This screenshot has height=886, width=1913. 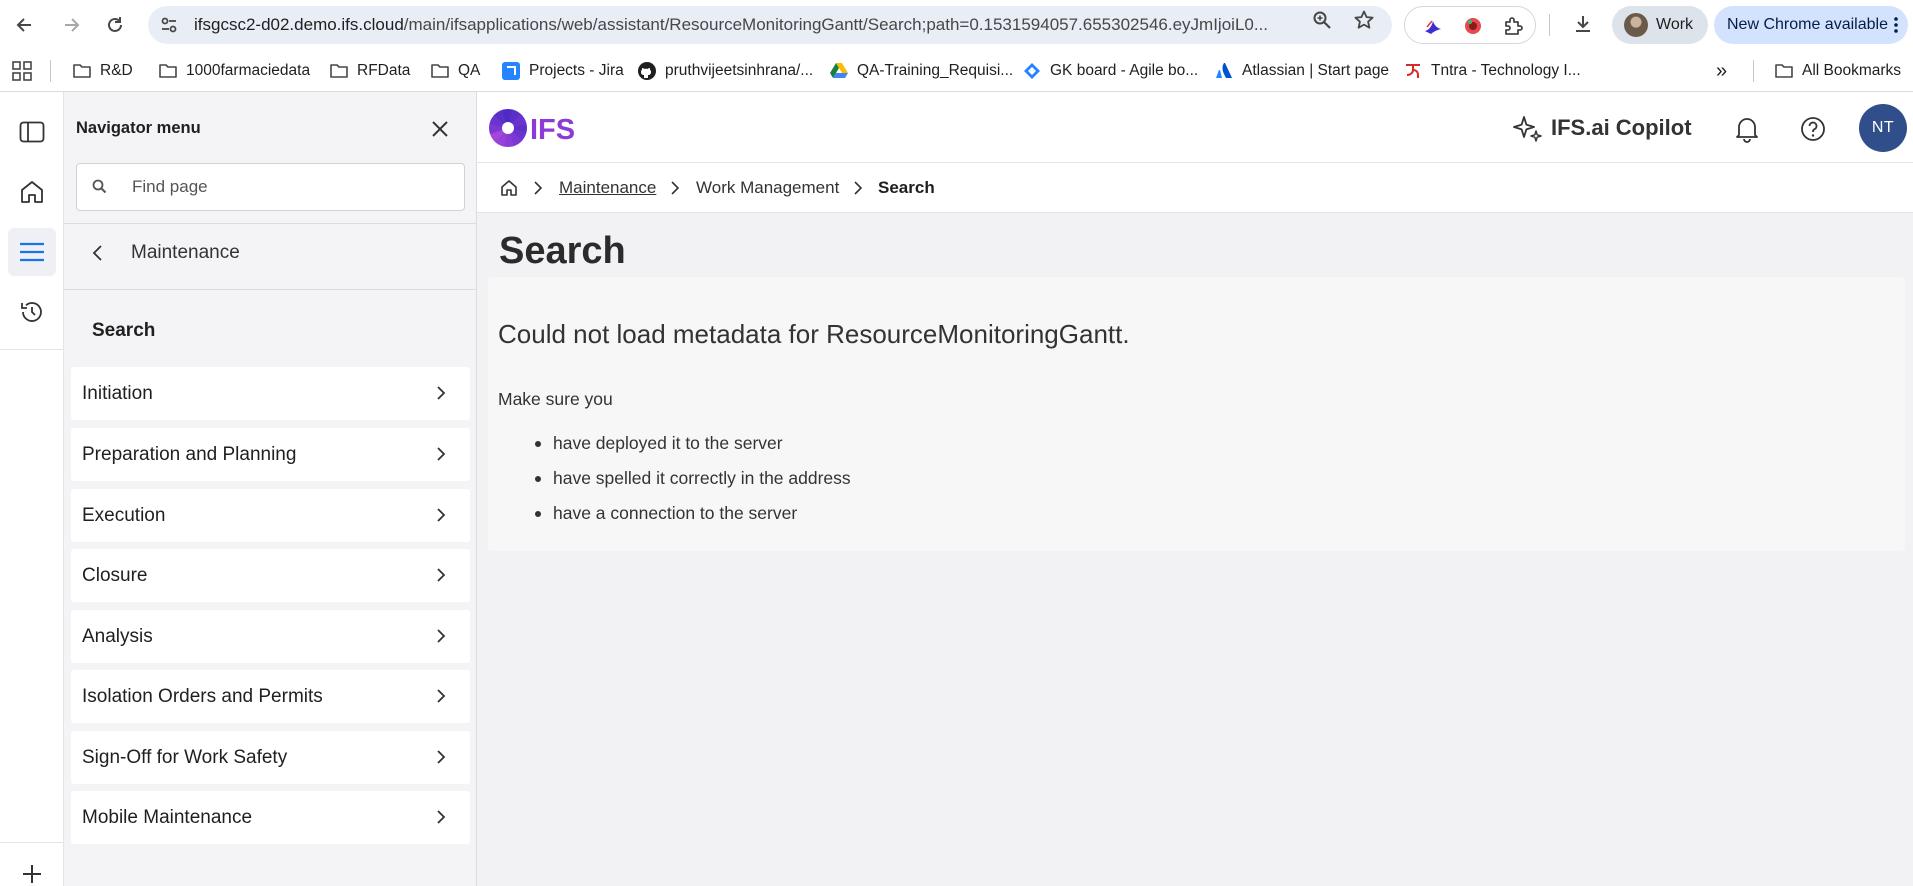 I want to click on bookmark-folder: QA, so click(x=455, y=71).